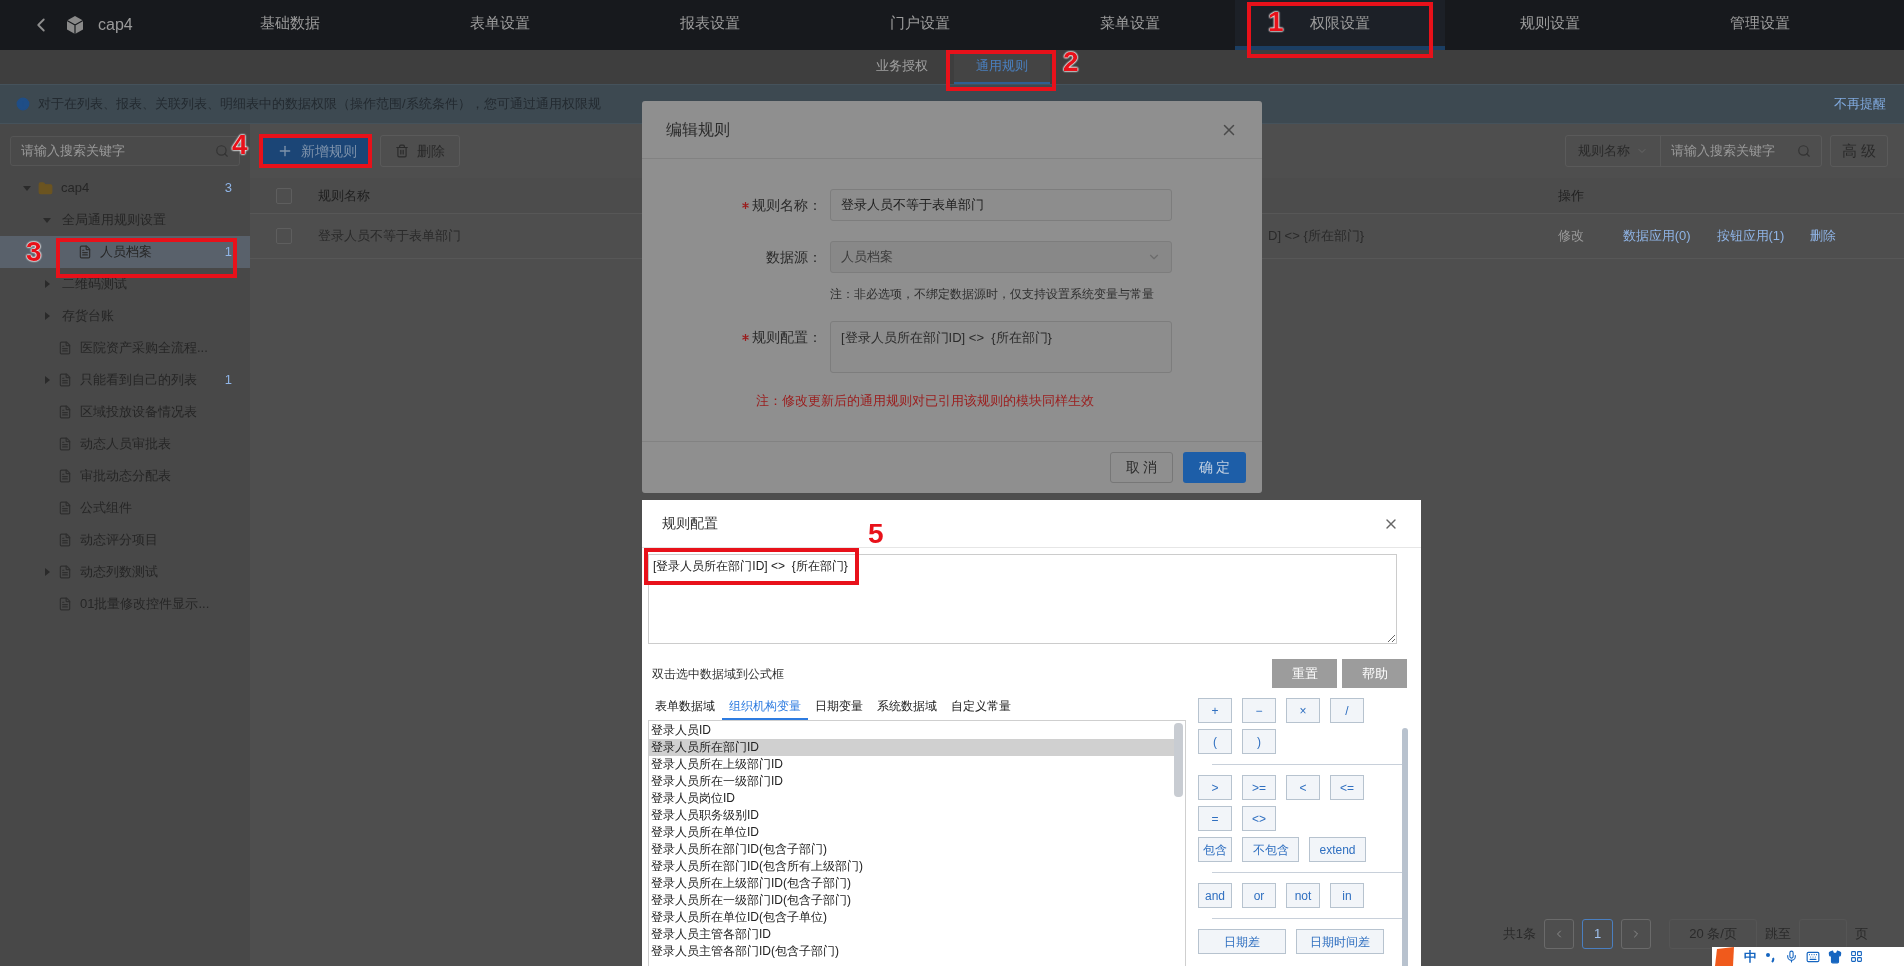  Describe the element at coordinates (1763, 236) in the screenshot. I see `action-link: 按钮应用(1)` at that location.